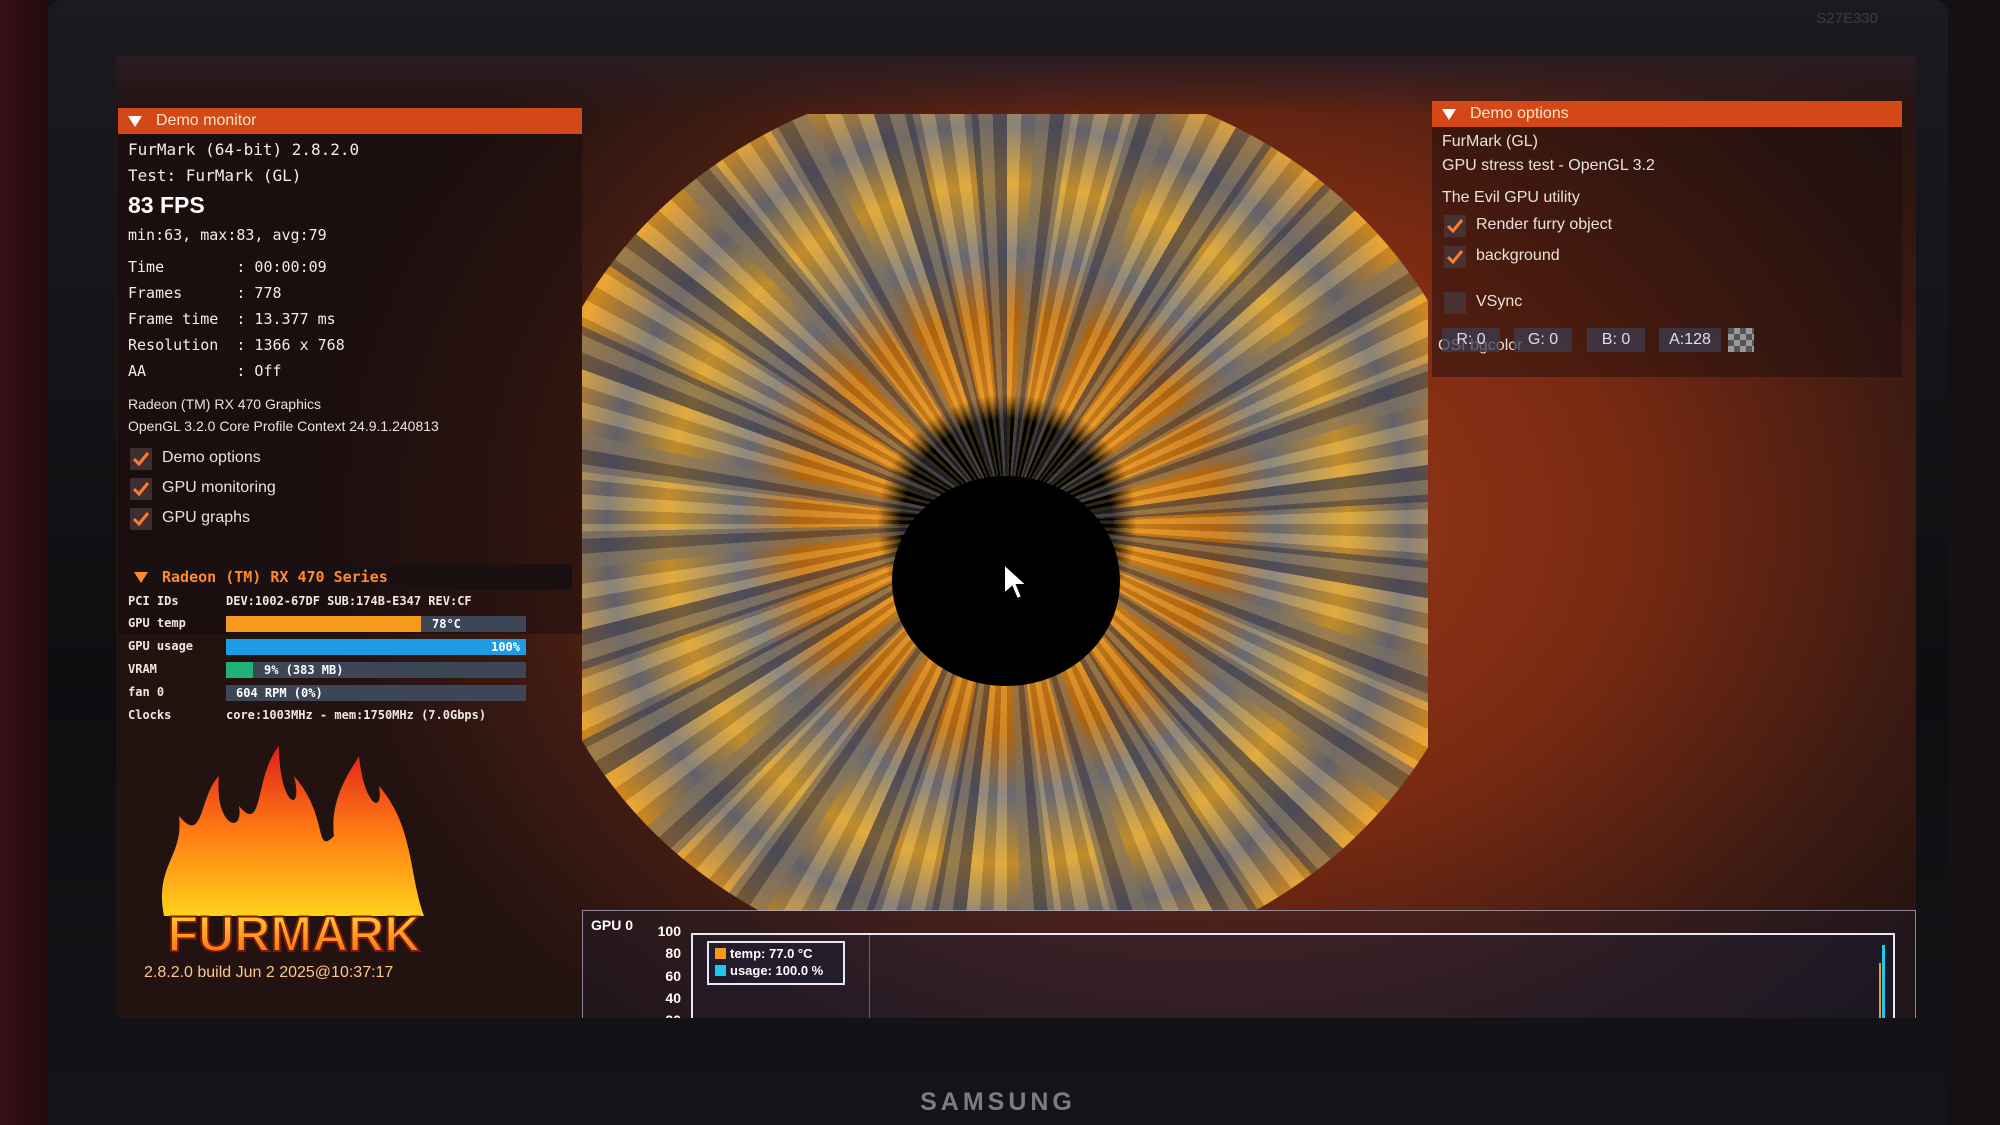  What do you see at coordinates (376, 670) in the screenshot?
I see `vram-bar: 9% (383 MB)` at bounding box center [376, 670].